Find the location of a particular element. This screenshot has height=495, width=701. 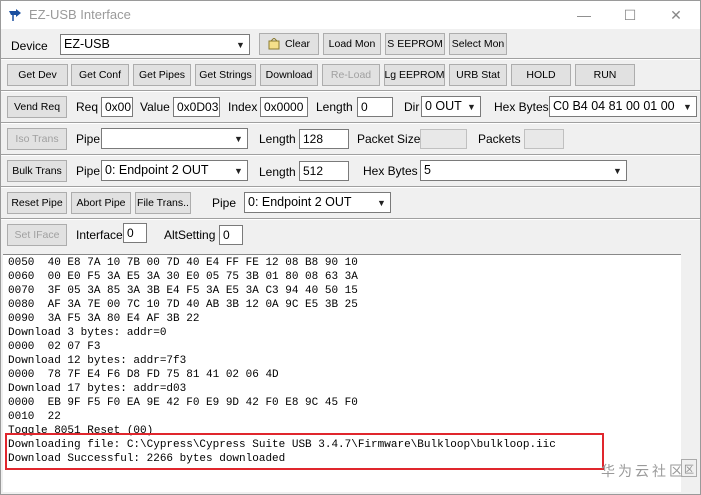

close-button: ✕ is located at coordinates (676, 15).